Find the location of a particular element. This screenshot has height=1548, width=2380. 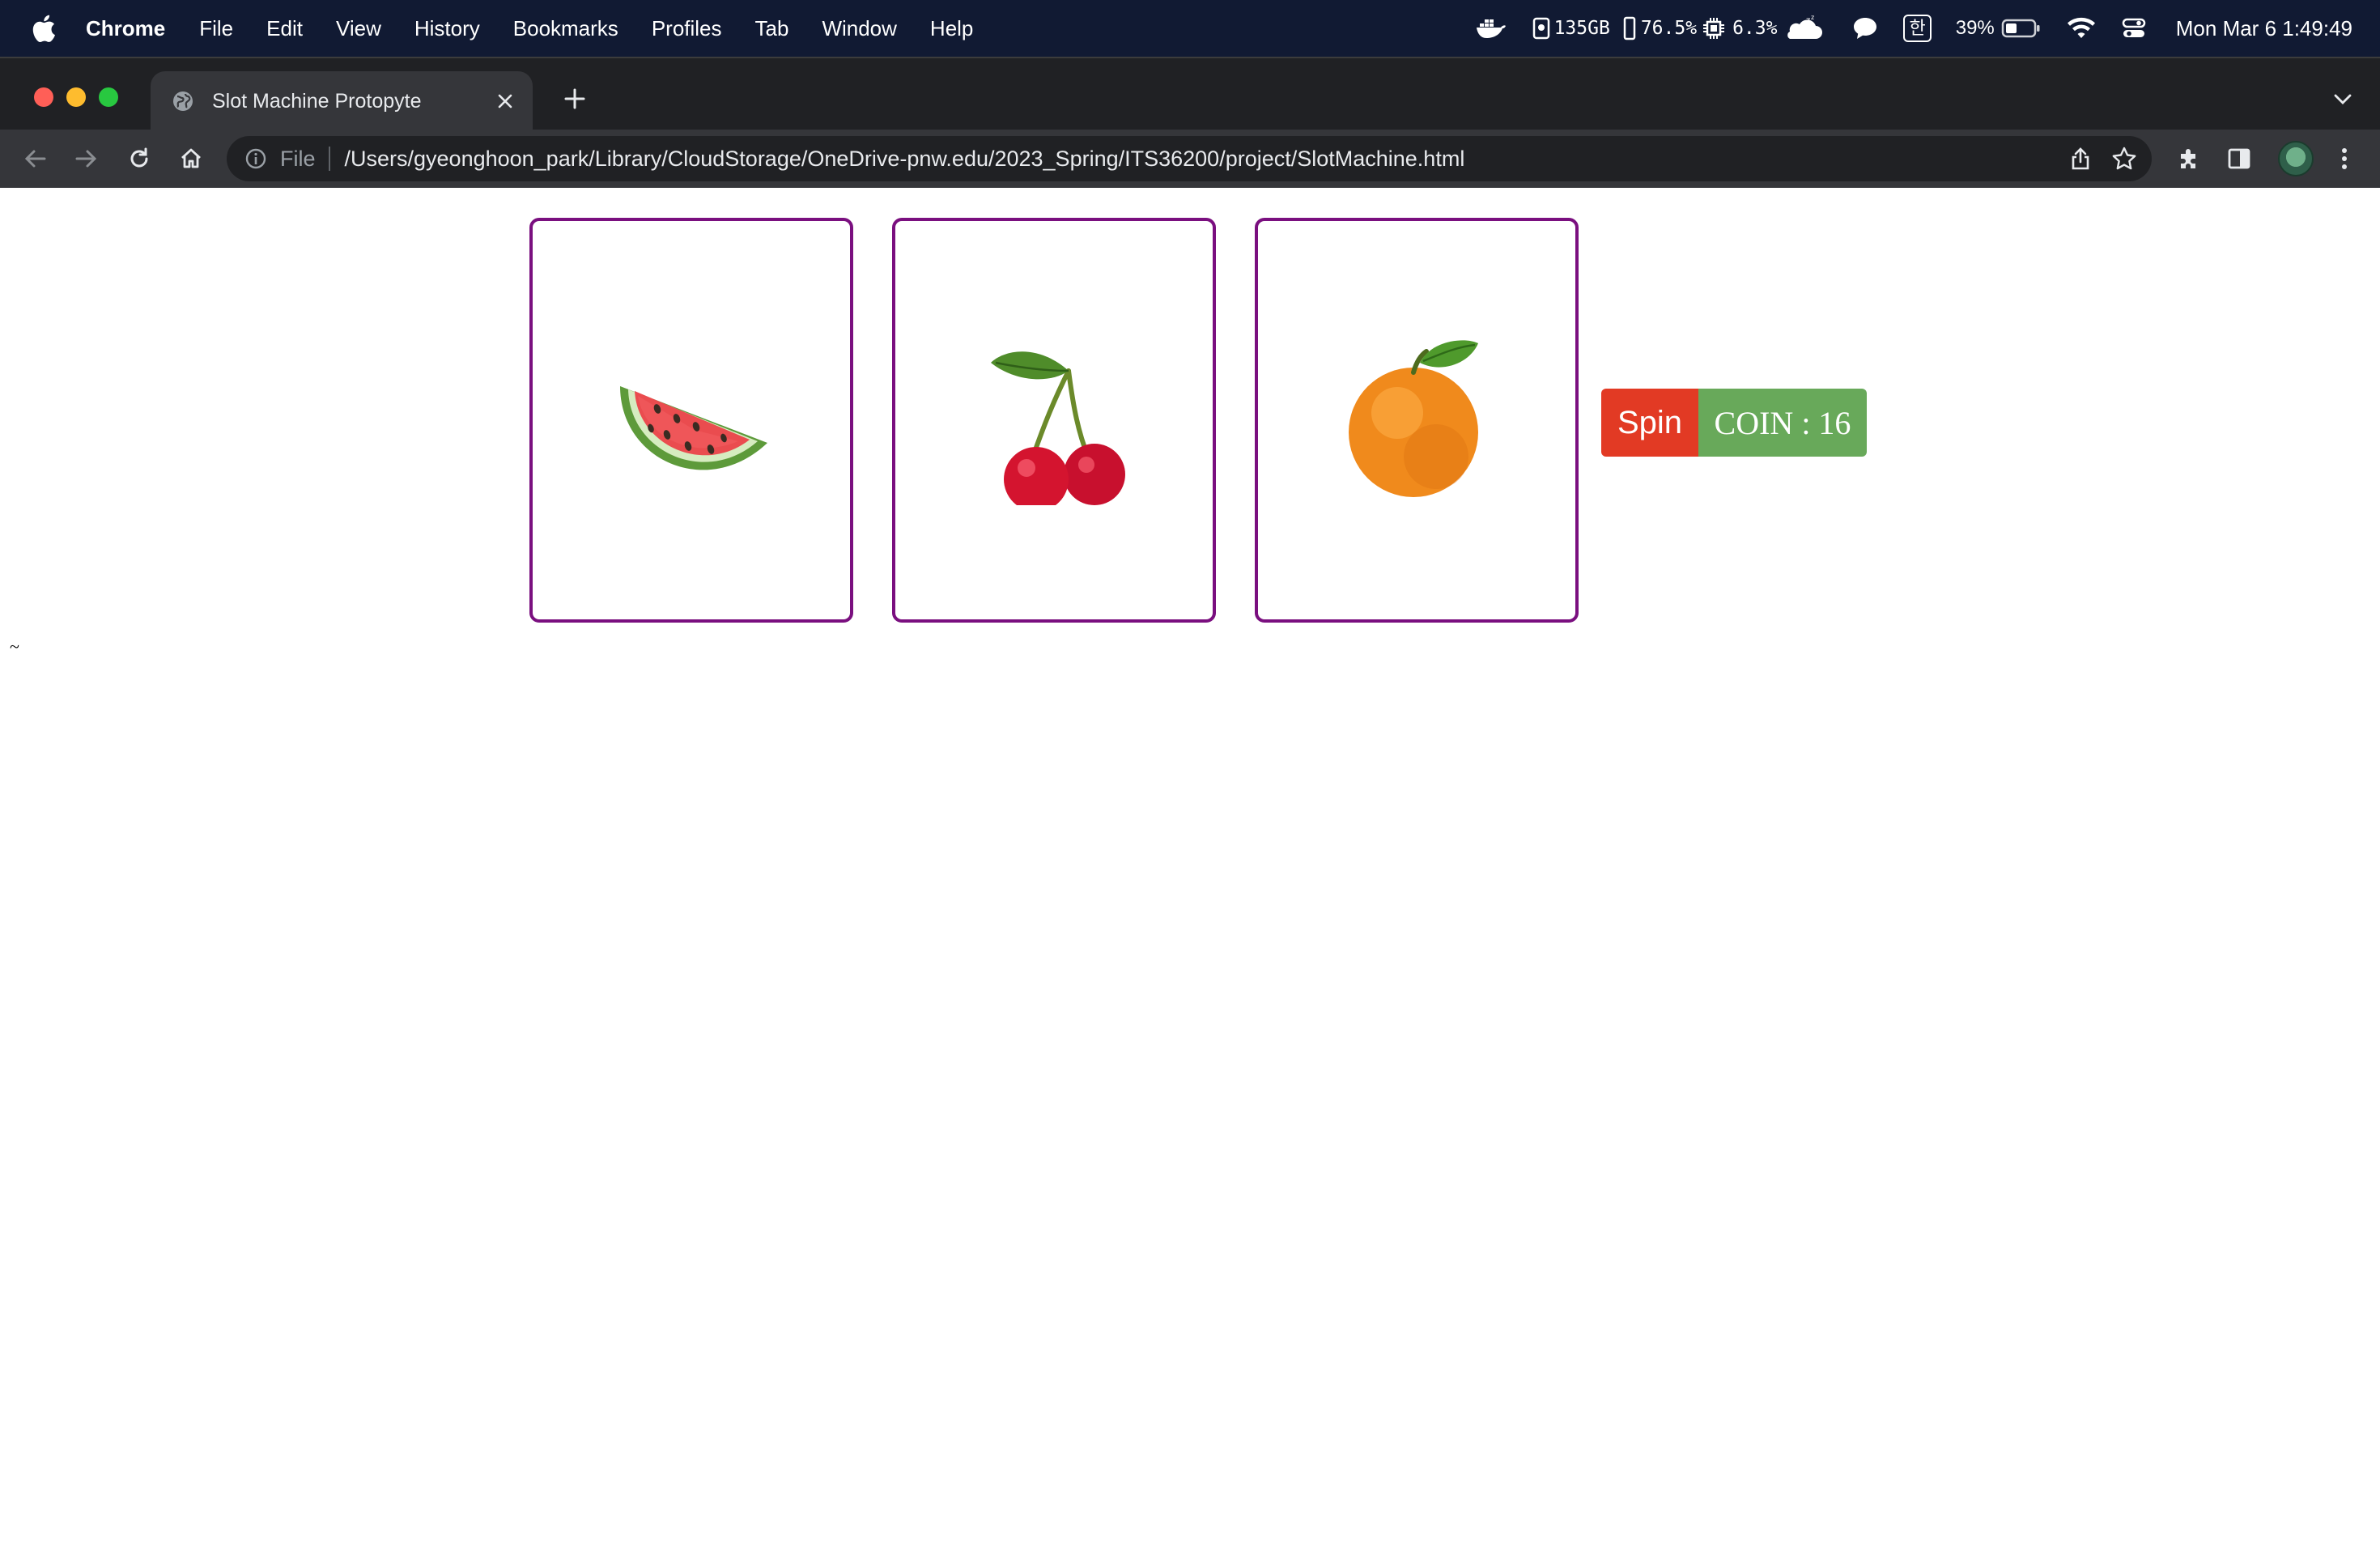

window-zoom-button is located at coordinates (108, 97).